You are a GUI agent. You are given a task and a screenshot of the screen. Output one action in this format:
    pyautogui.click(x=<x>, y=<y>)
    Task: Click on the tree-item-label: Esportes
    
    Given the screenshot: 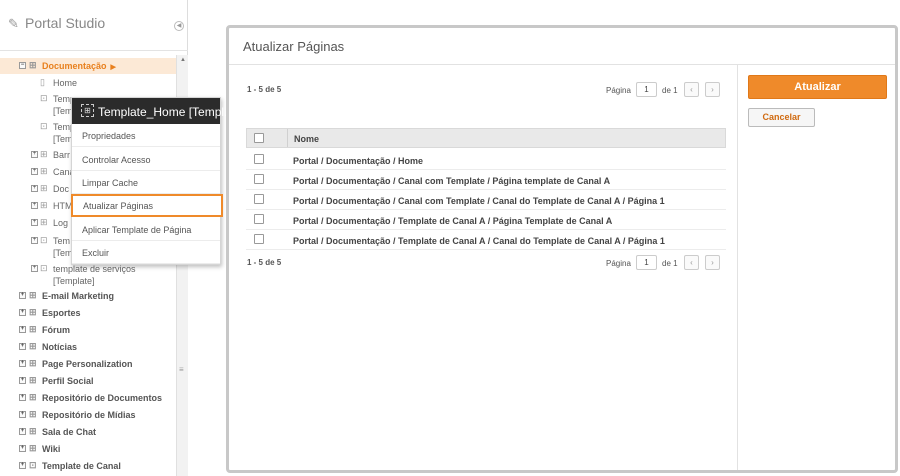 What is the action you would take?
    pyautogui.click(x=61, y=313)
    